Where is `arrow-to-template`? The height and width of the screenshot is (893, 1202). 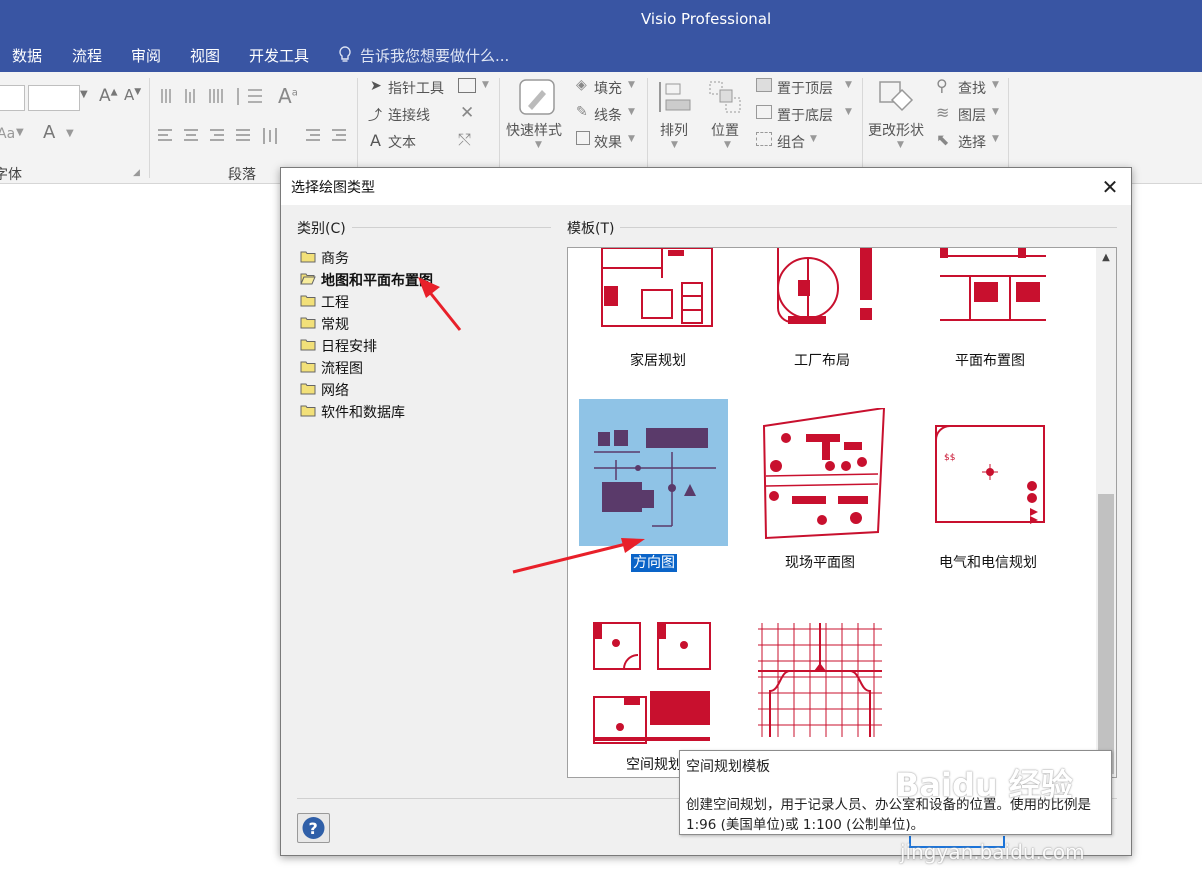
arrow-to-template is located at coordinates (578, 556).